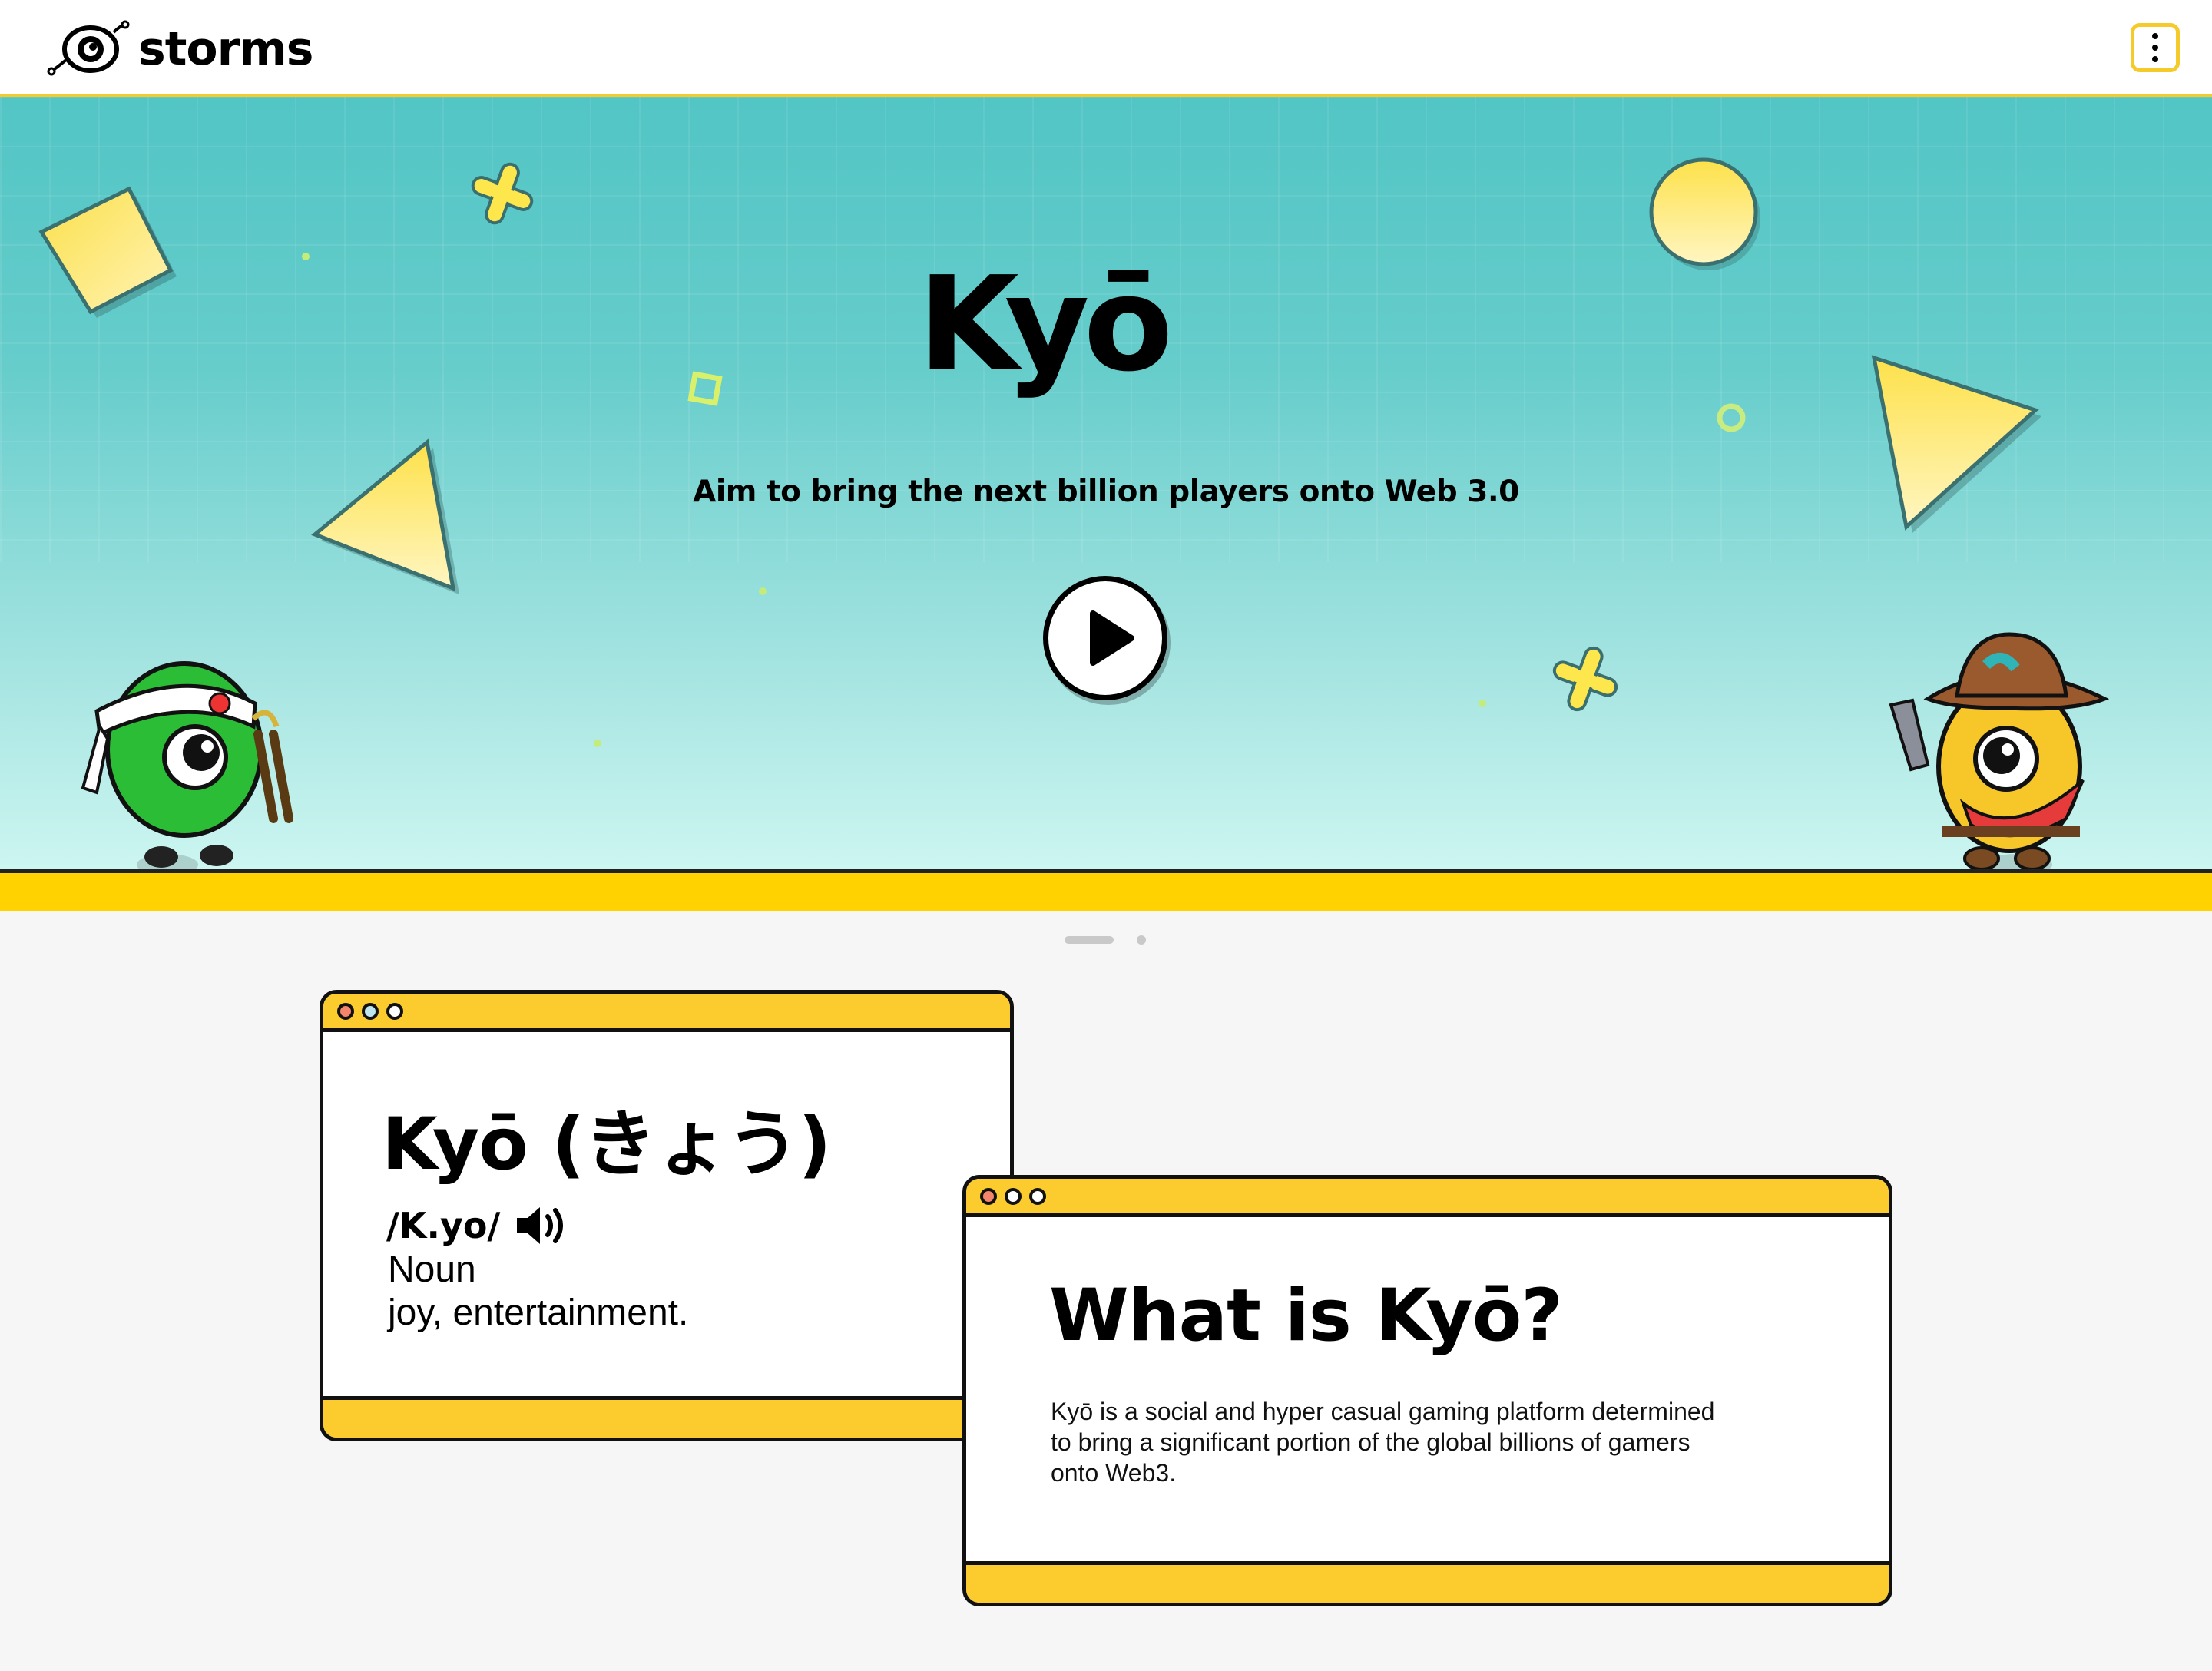  I want to click on definition-word: Kyō (きょう), so click(607, 1144).